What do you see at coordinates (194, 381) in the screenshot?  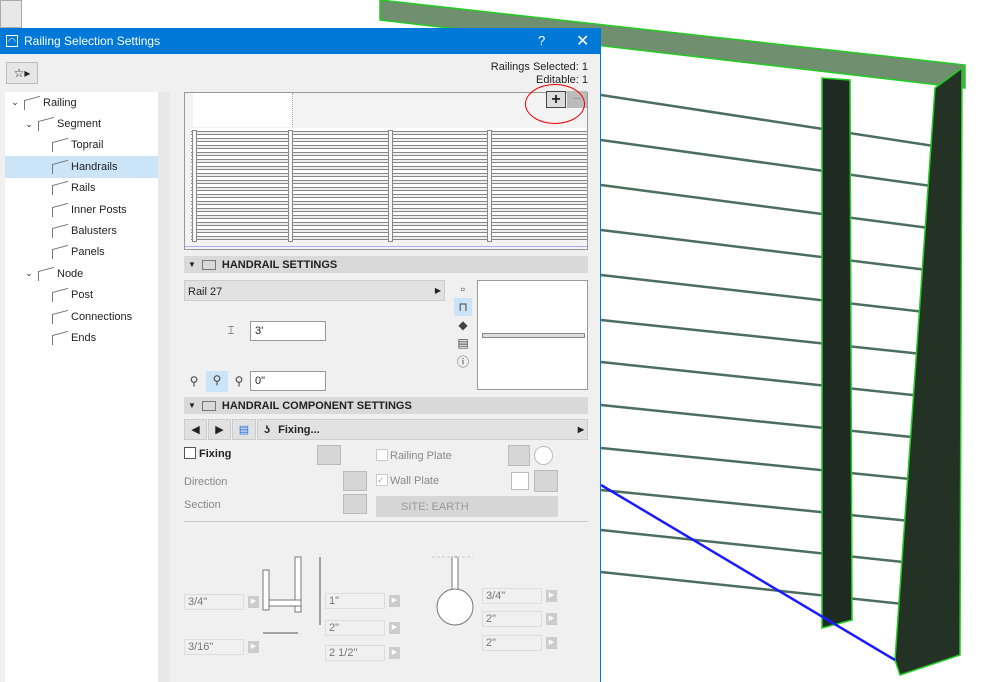 I see `offset-left-icon: ⚲` at bounding box center [194, 381].